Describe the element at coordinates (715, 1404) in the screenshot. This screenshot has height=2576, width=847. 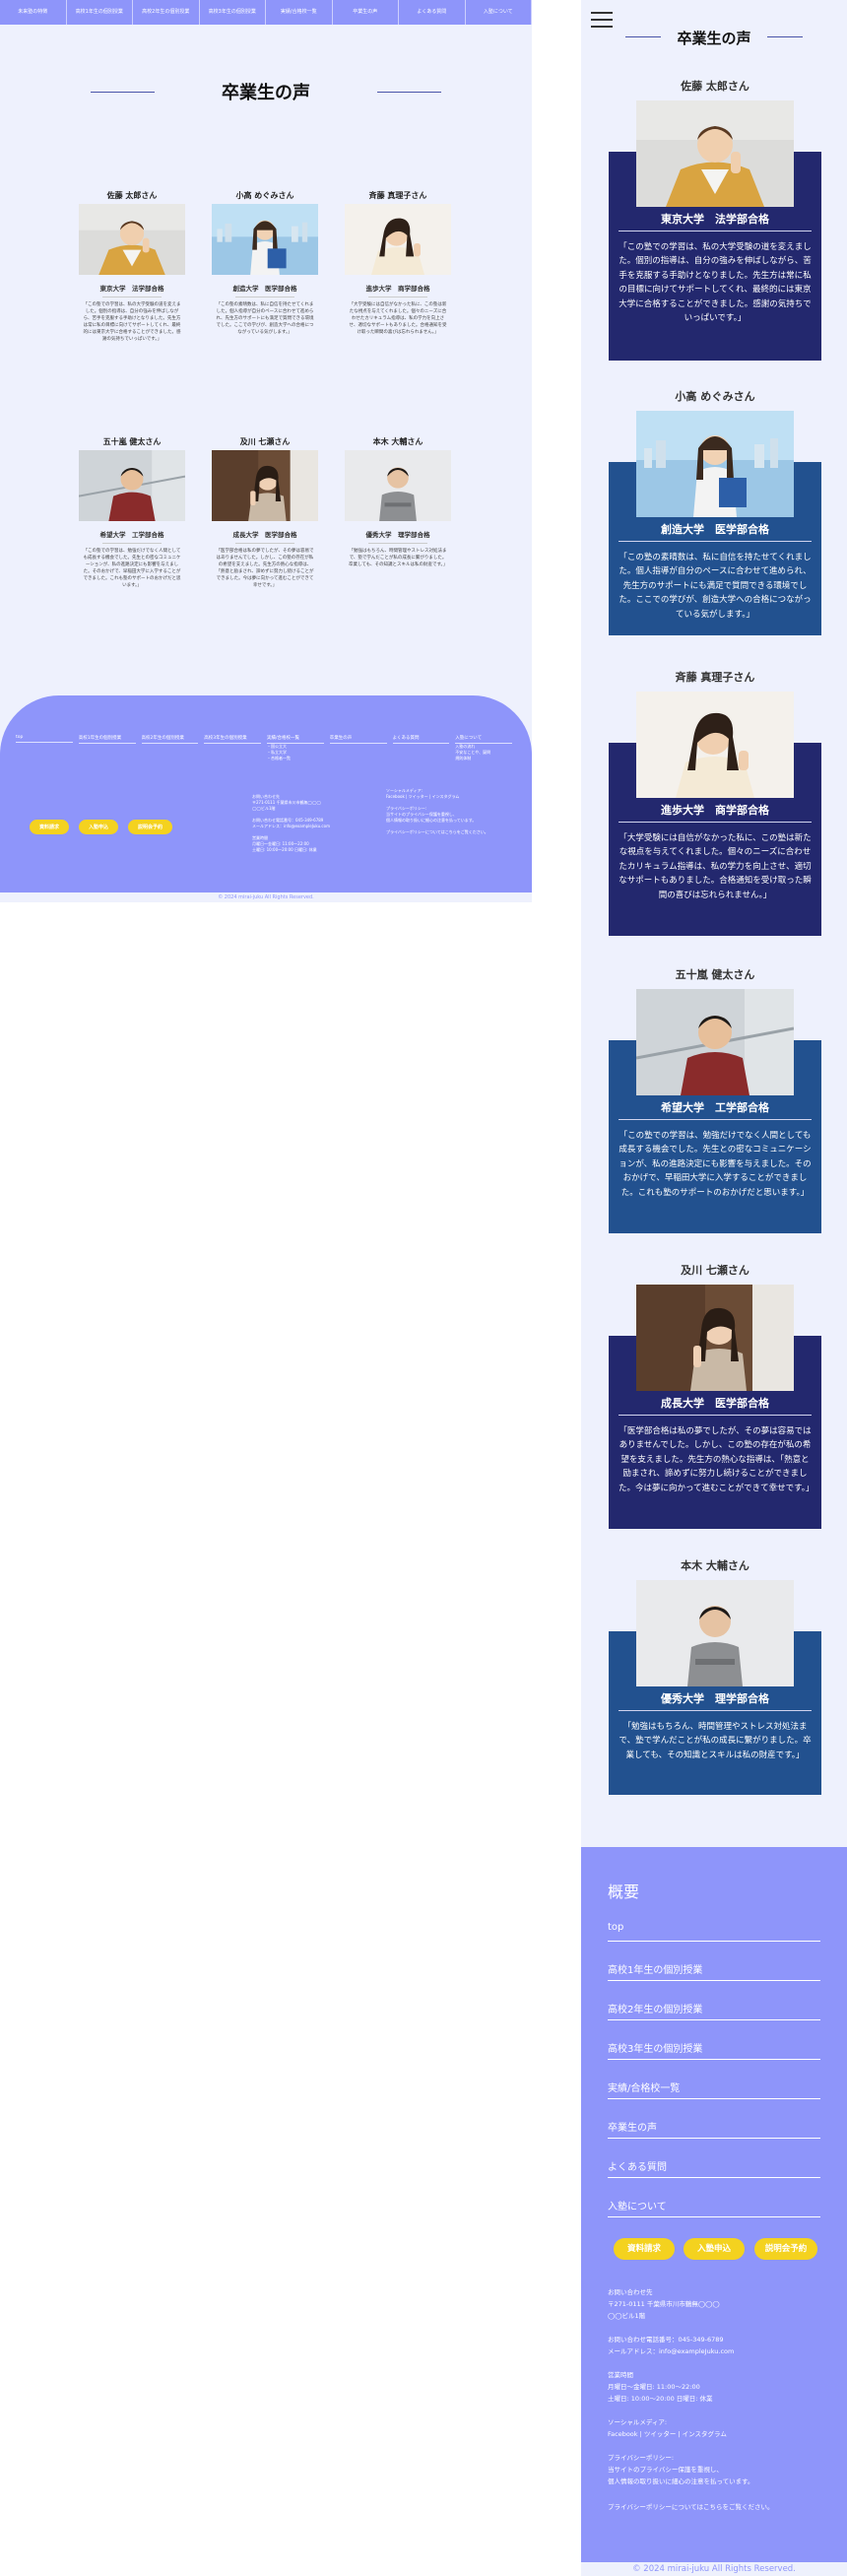
I see `student-result: 成長大学 医学部合格` at that location.